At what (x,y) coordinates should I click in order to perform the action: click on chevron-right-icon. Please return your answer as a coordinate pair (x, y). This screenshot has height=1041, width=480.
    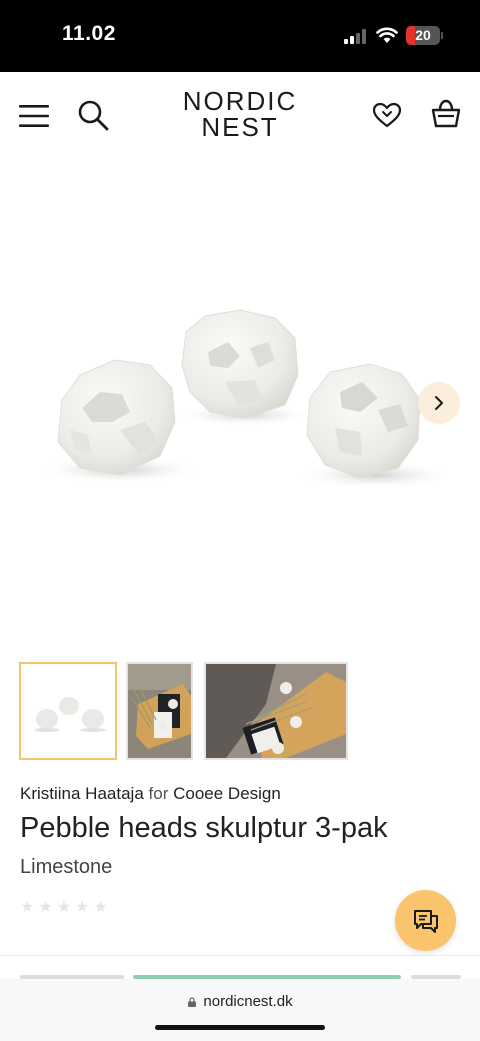
    Looking at the image, I should click on (439, 403).